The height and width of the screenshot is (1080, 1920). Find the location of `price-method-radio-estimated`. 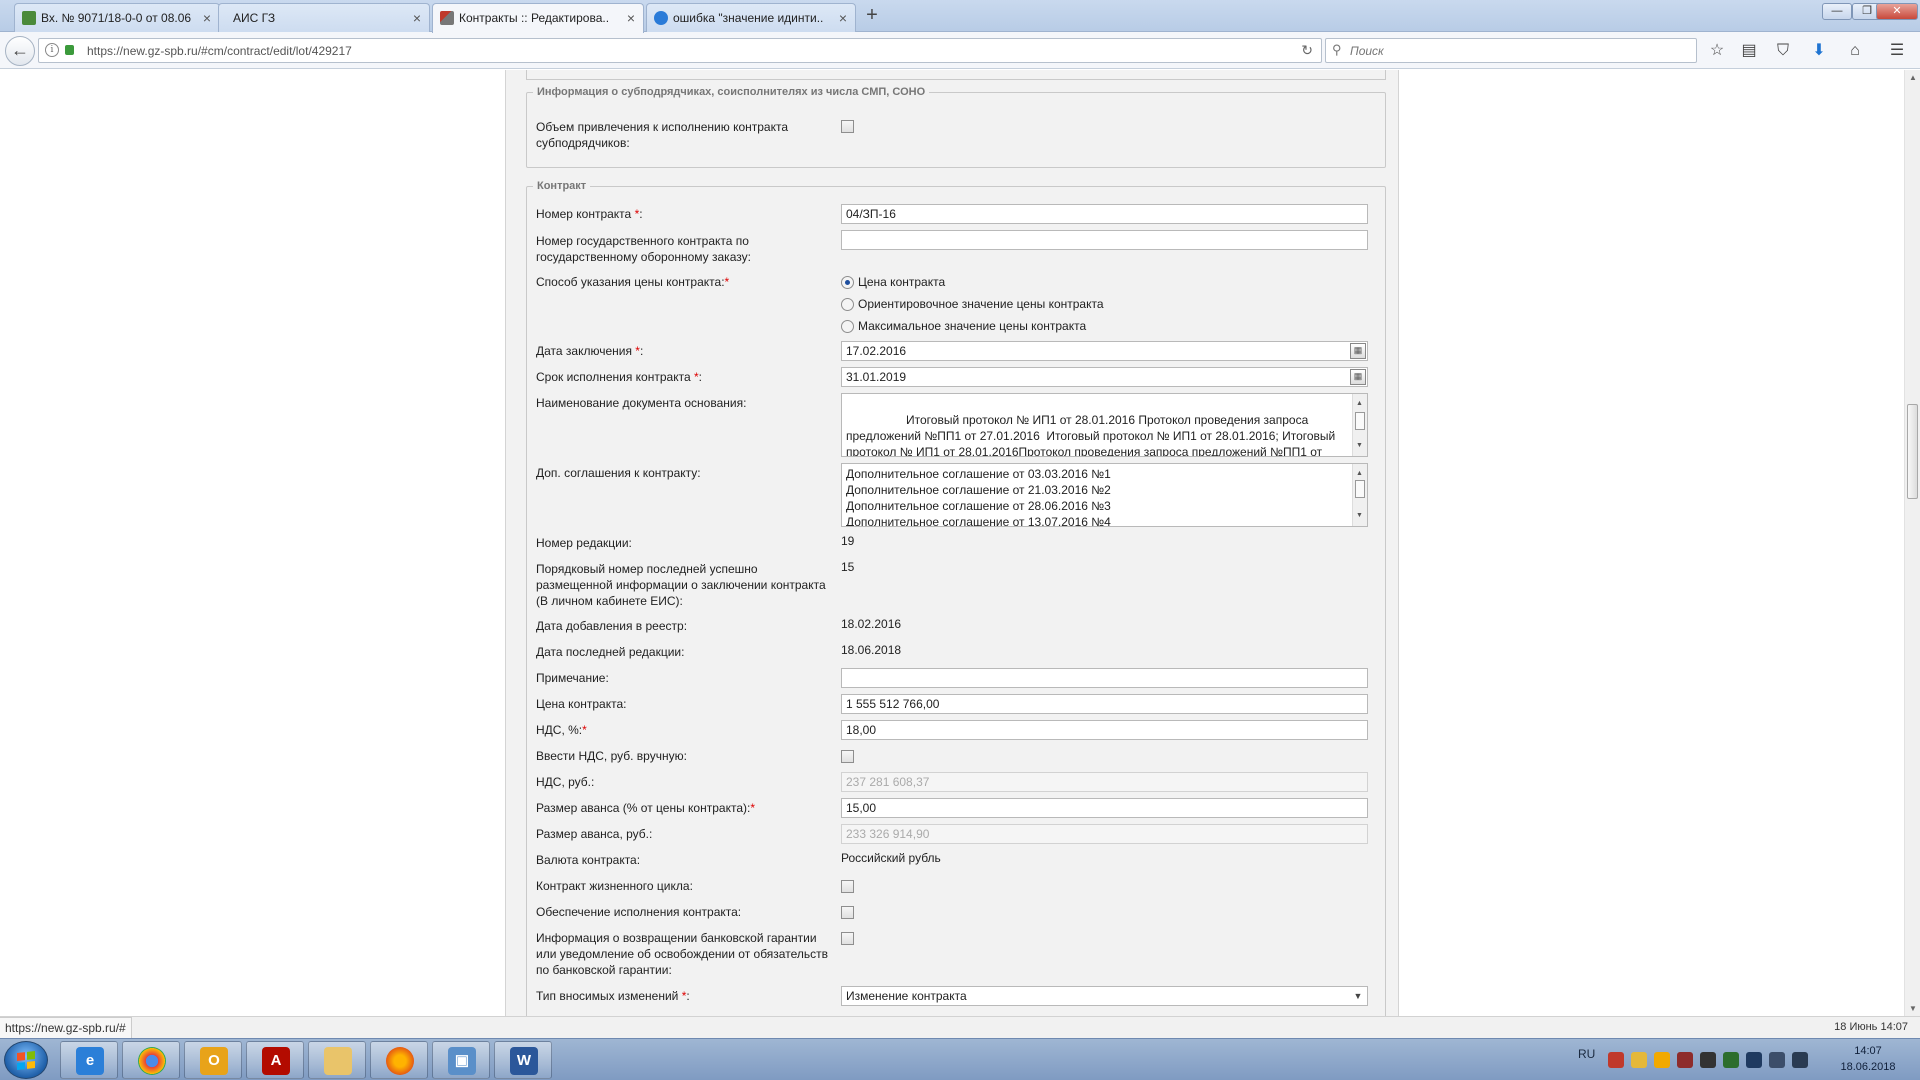

price-method-radio-estimated is located at coordinates (847, 304).